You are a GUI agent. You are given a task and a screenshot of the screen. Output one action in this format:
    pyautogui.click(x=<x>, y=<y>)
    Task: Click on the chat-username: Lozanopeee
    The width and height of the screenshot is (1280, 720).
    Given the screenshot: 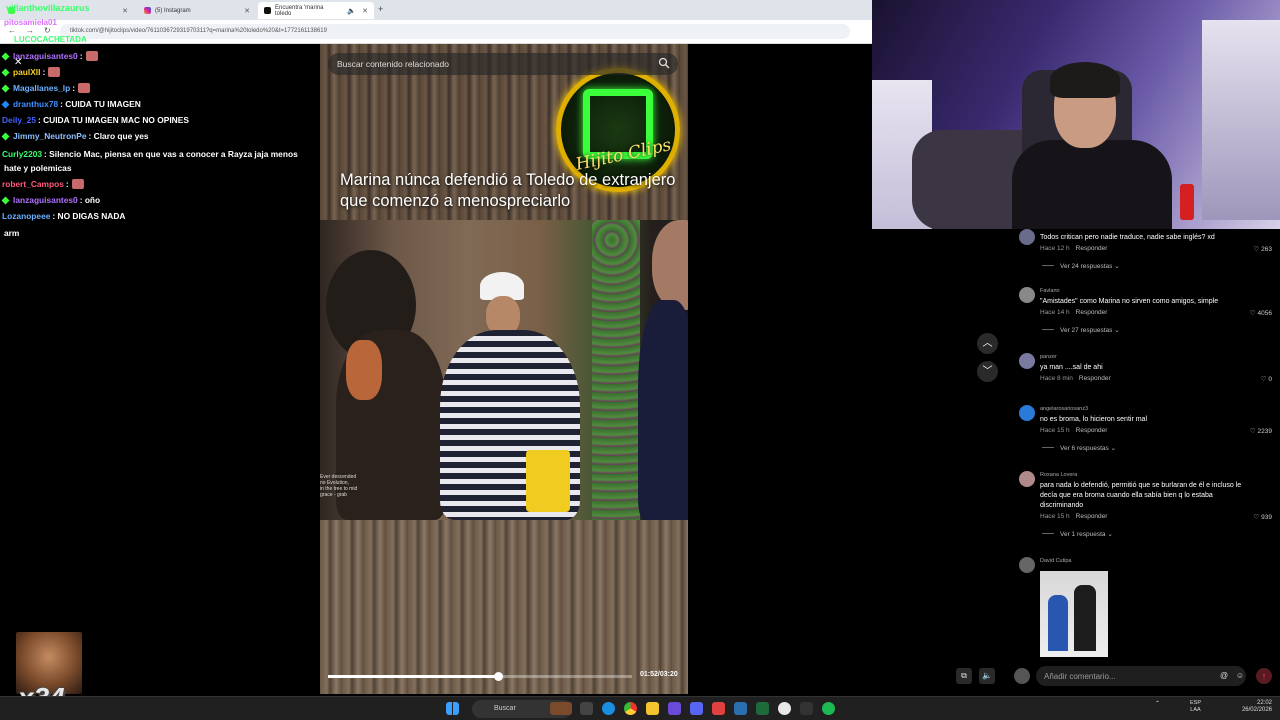 What is the action you would take?
    pyautogui.click(x=26, y=216)
    